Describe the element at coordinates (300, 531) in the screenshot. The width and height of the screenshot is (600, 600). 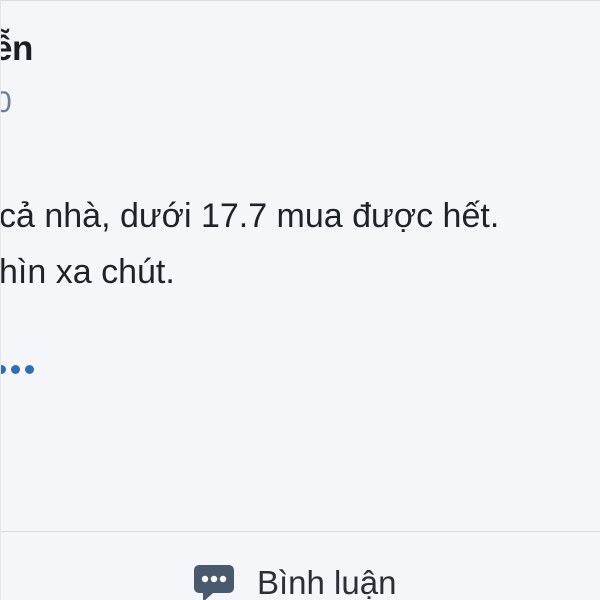
I see `divider` at that location.